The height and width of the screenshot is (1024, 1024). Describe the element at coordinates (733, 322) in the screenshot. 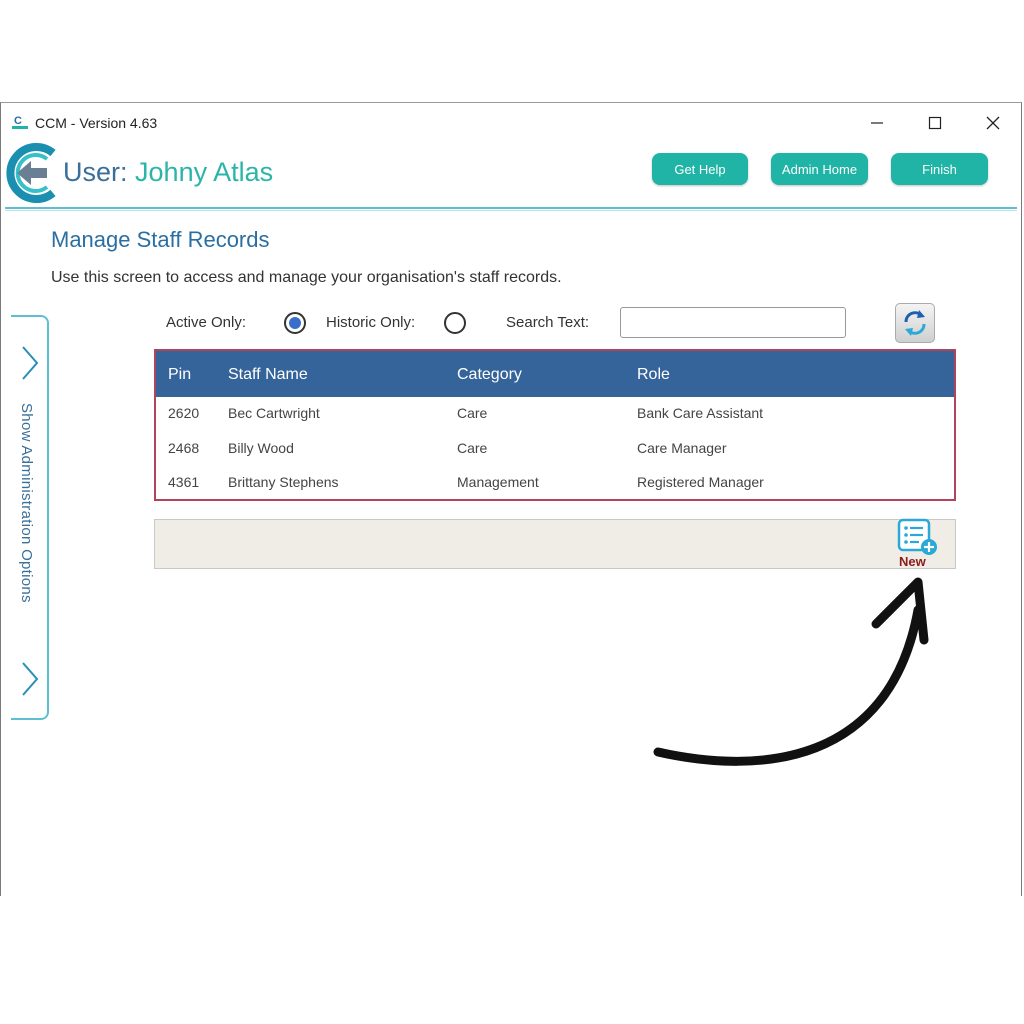

I see `search-input` at that location.